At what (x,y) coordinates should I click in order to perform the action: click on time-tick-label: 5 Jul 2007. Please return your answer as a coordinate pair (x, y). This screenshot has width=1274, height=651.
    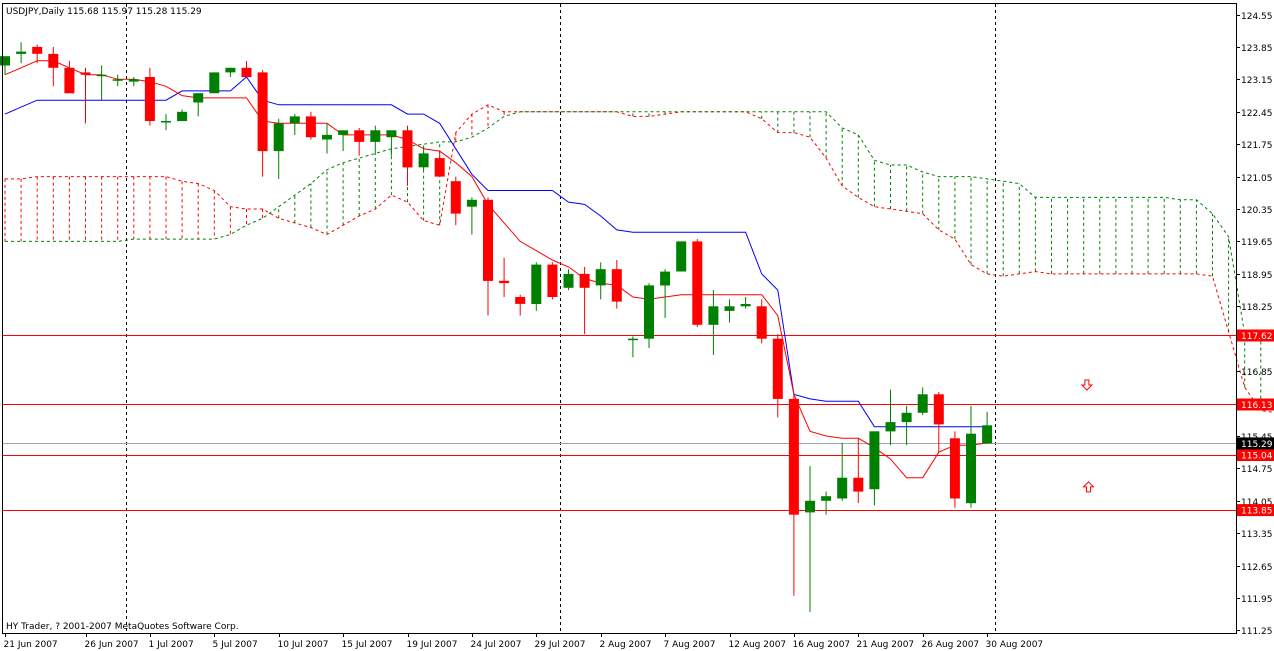
    Looking at the image, I should click on (235, 645).